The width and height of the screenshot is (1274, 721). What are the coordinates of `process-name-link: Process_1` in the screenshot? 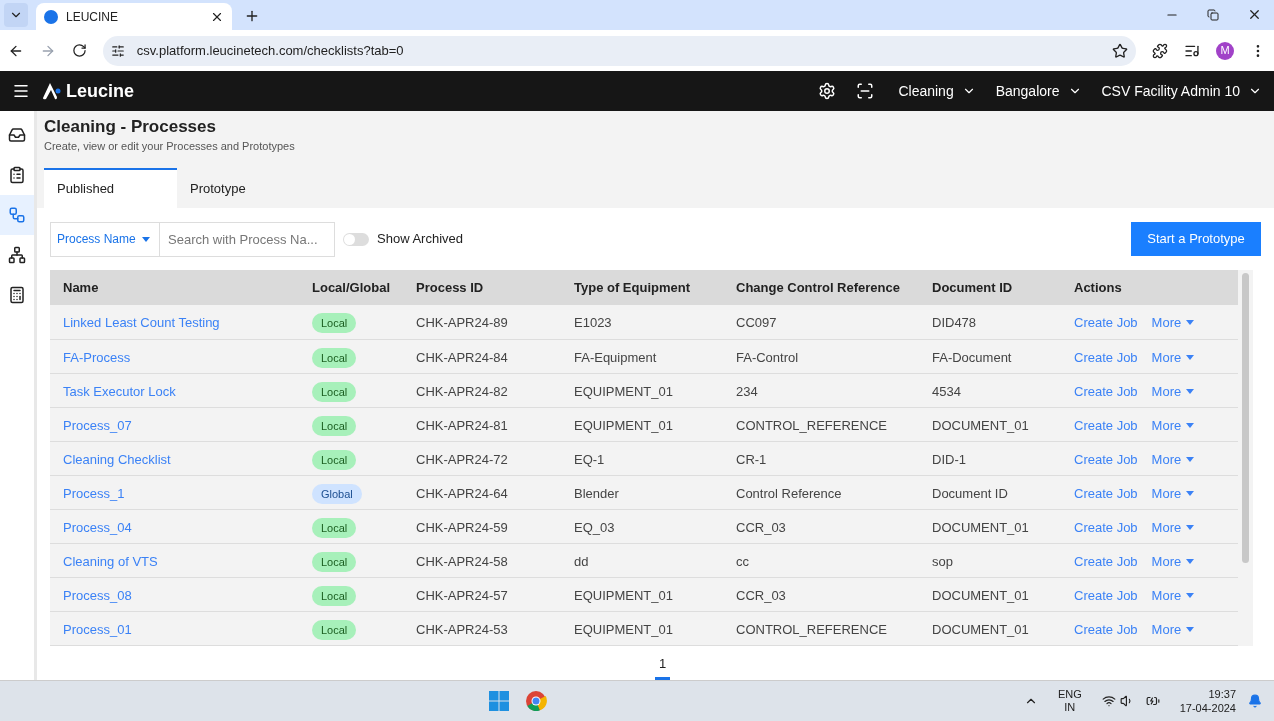 It's located at (94, 493).